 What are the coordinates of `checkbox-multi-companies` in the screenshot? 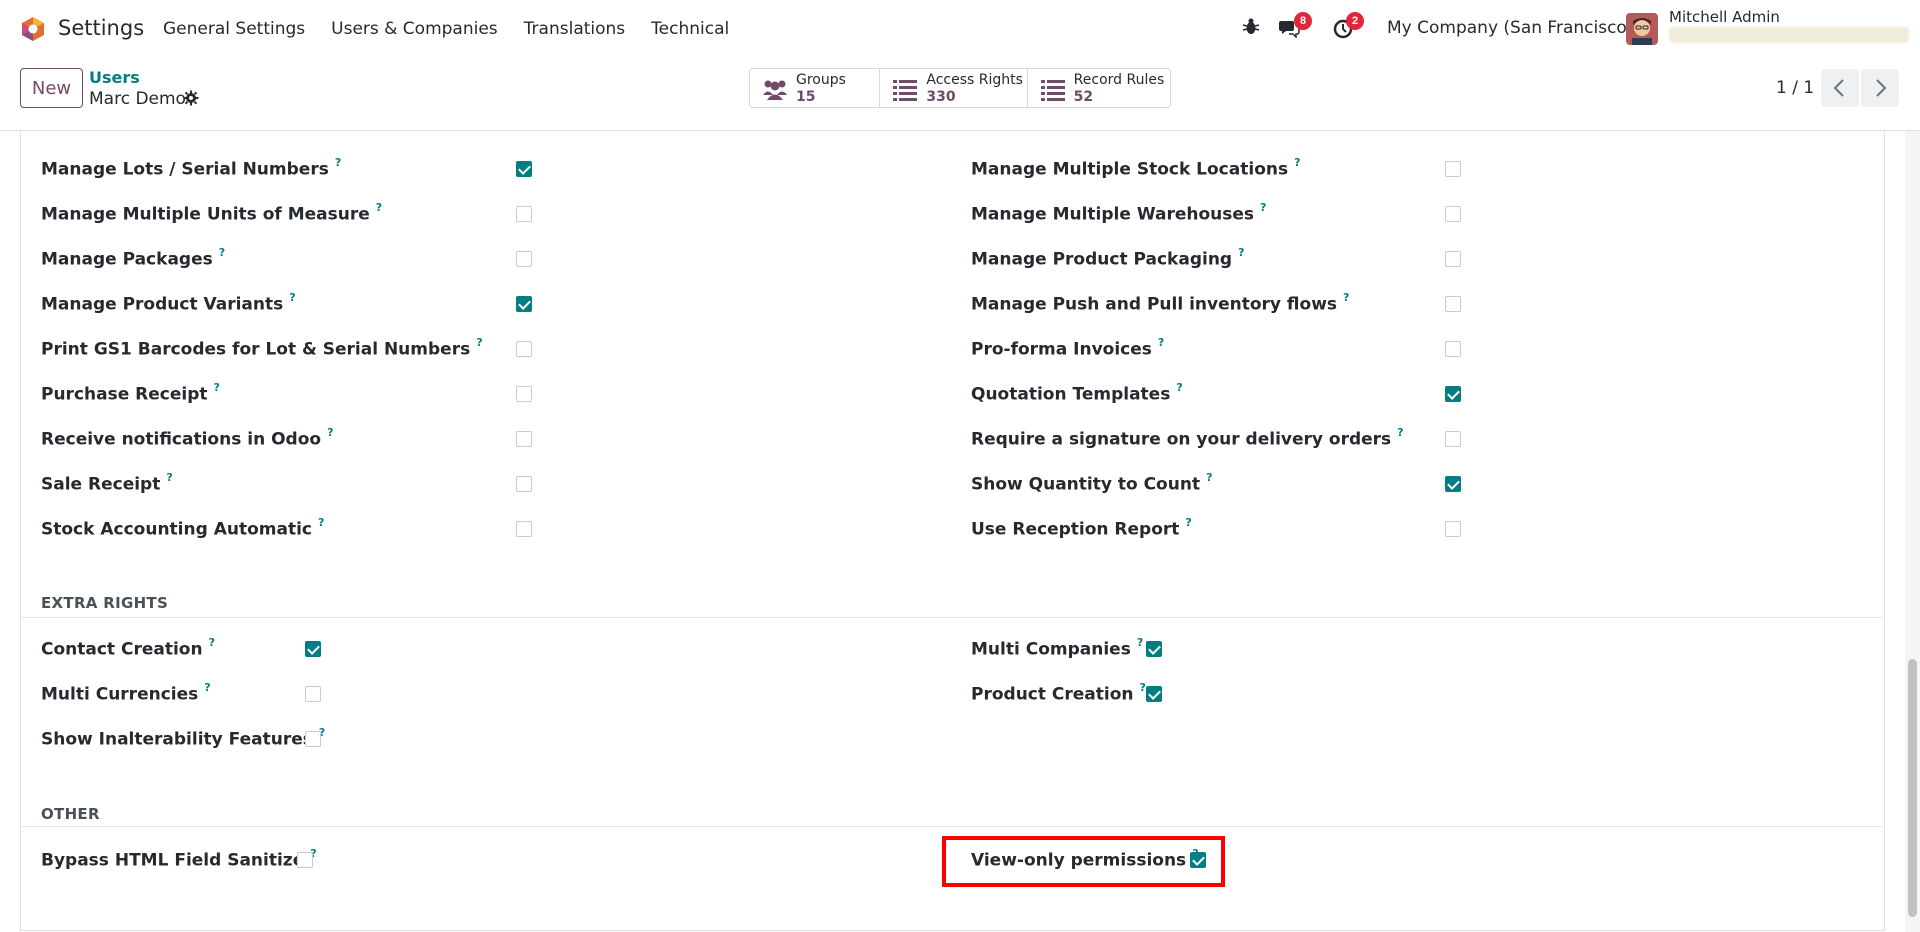 It's located at (1154, 649).